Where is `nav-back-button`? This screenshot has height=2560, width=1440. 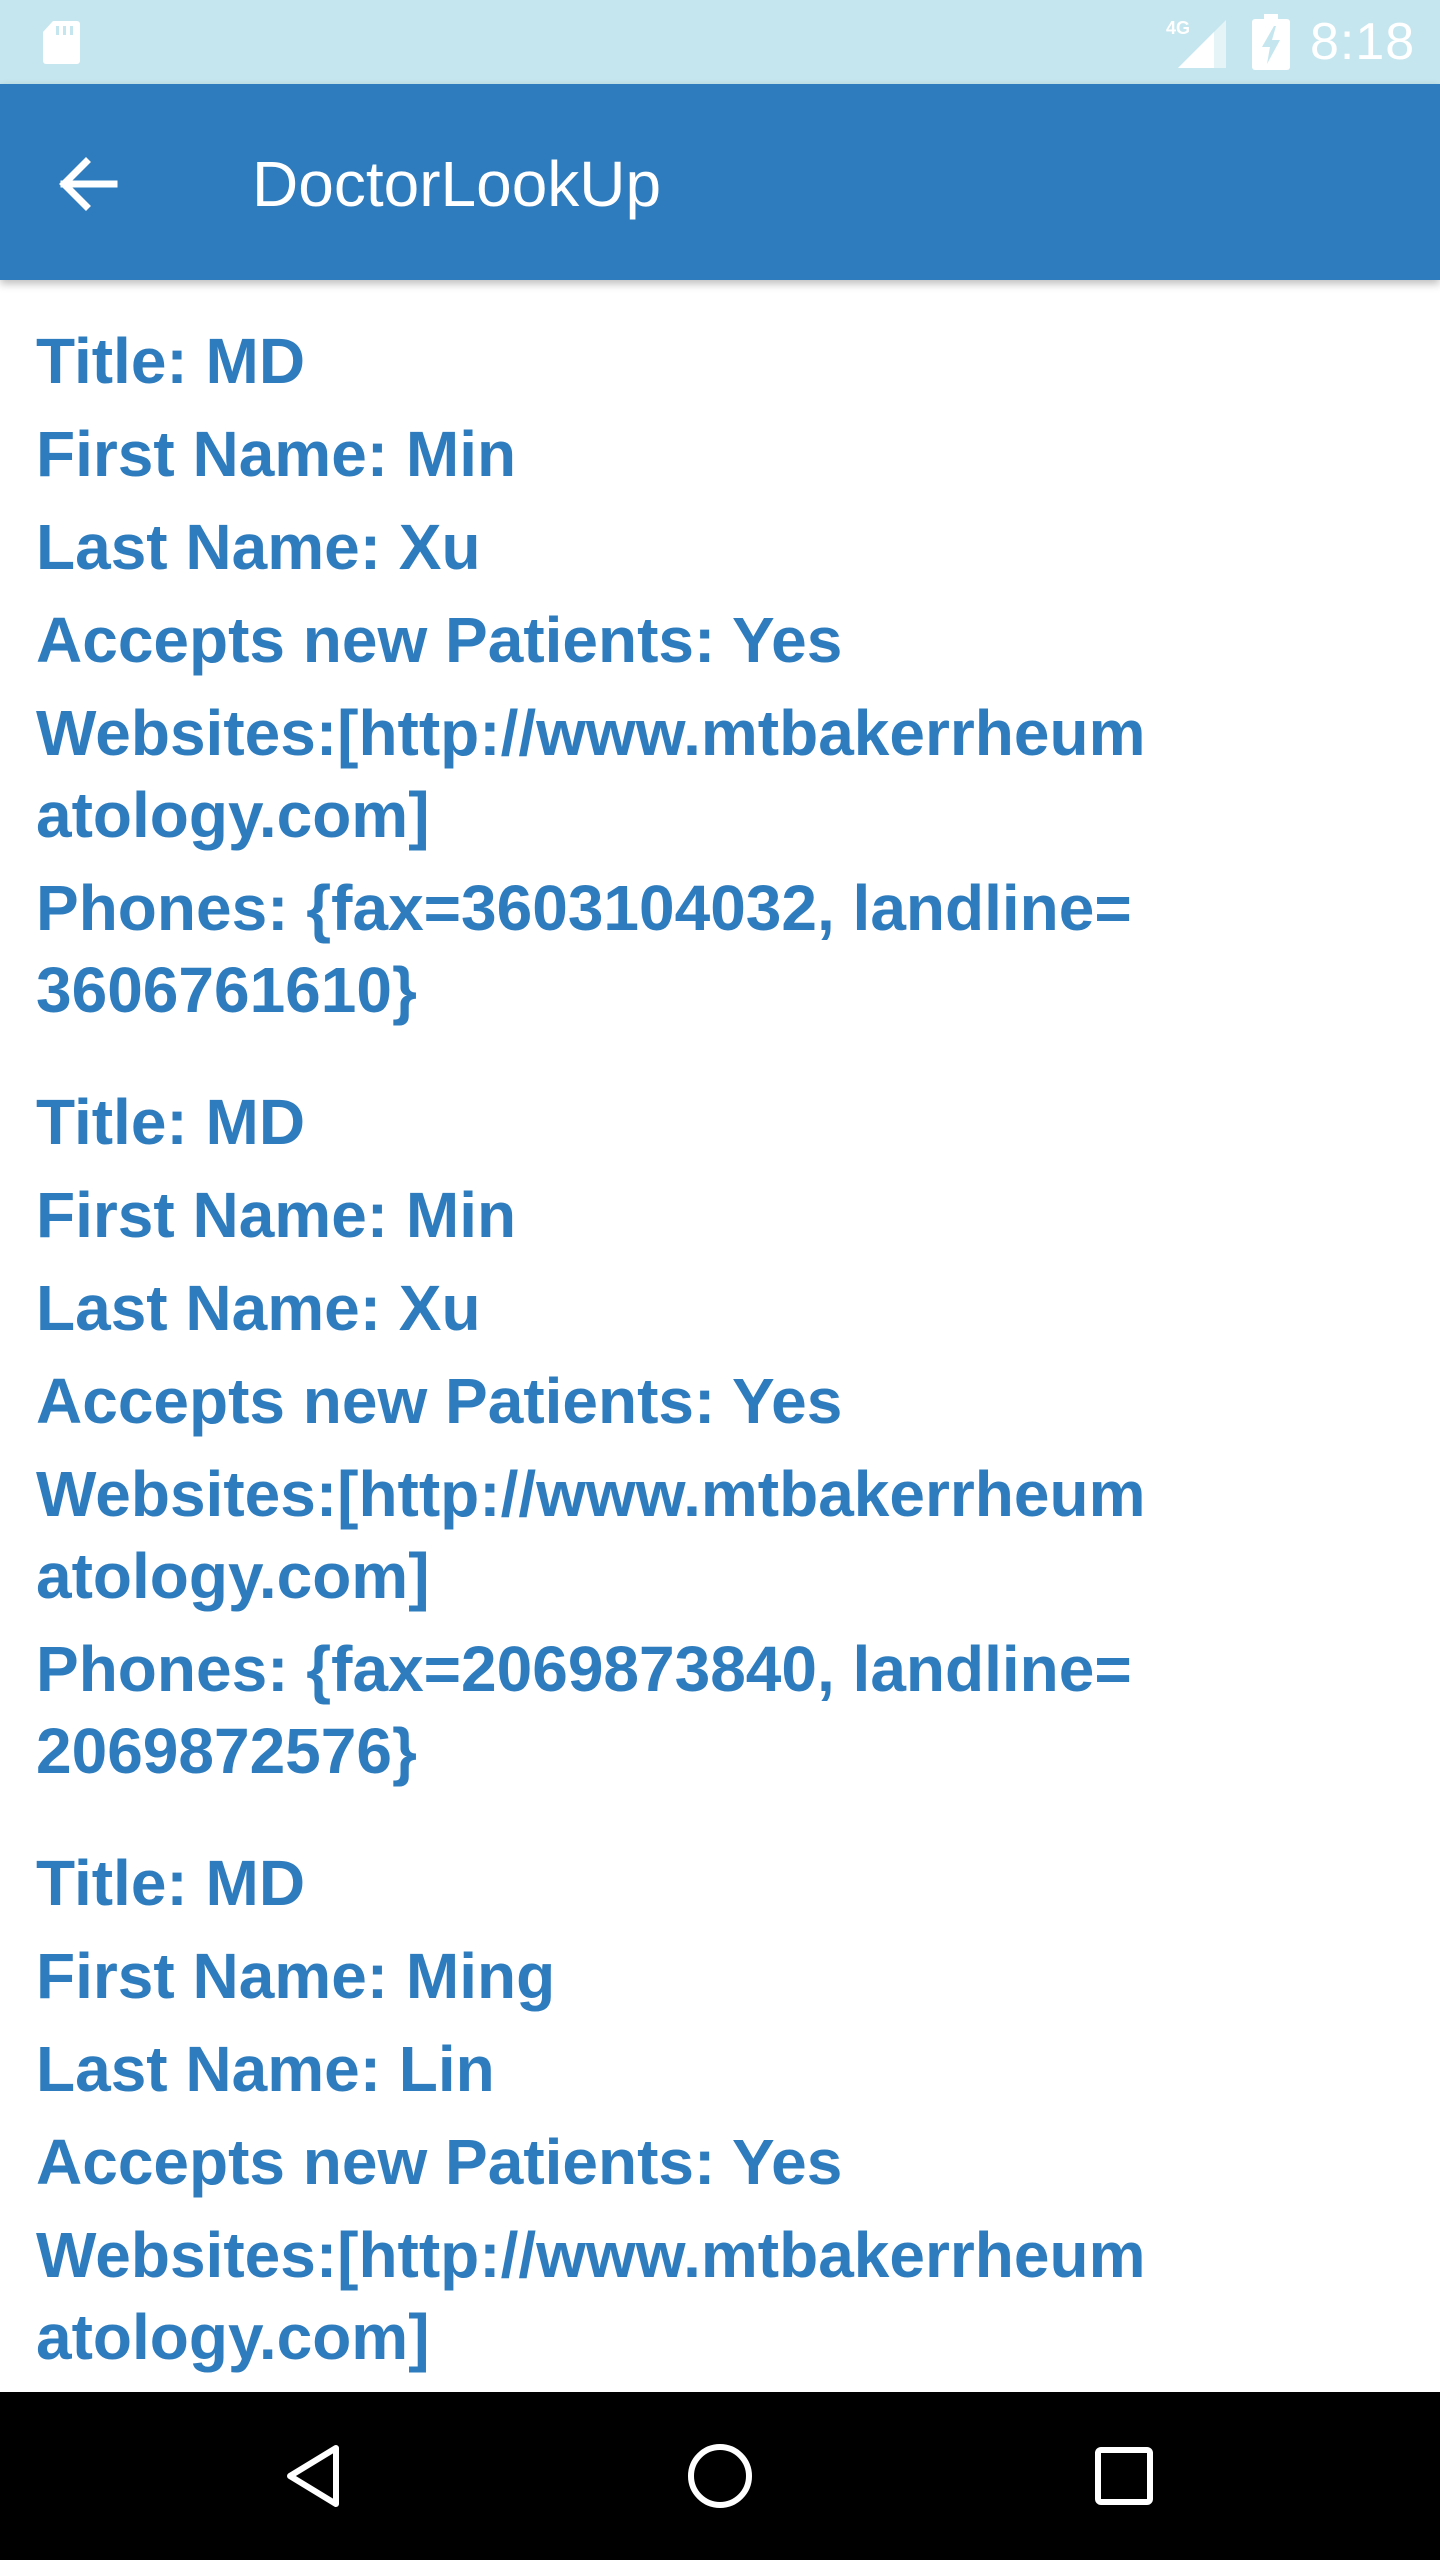
nav-back-button is located at coordinates (316, 2476).